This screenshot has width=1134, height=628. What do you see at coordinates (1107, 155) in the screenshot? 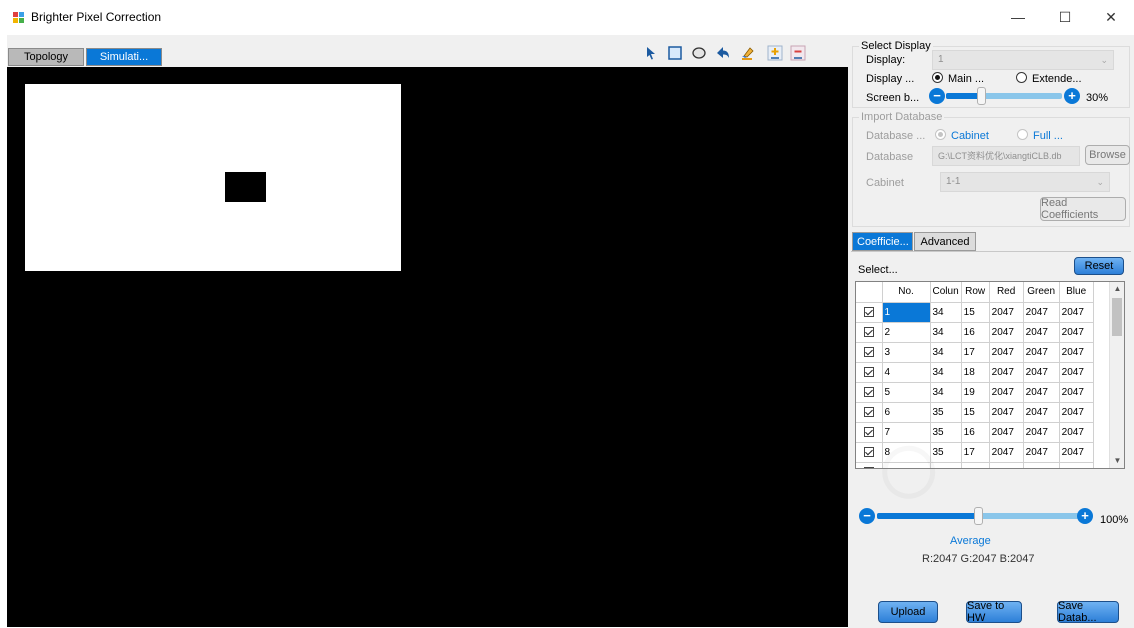
I see `browse-button: Browse` at bounding box center [1107, 155].